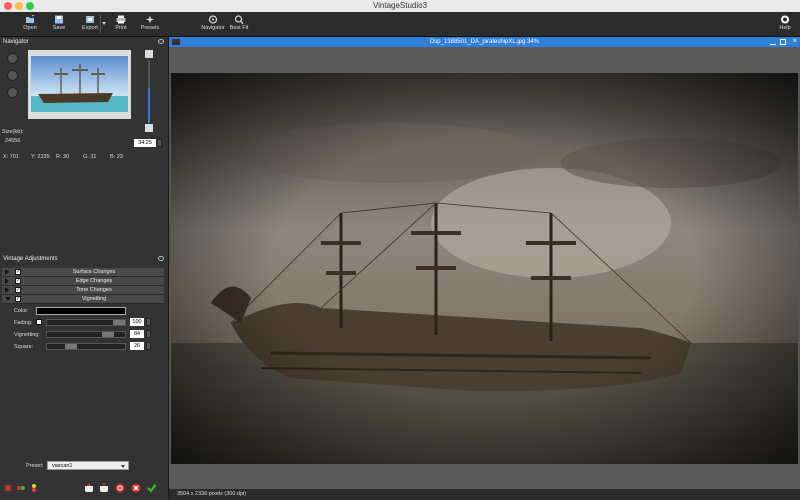 Image resolution: width=800 pixels, height=500 pixels. What do you see at coordinates (59, 24) in the screenshot?
I see `save-button: Save` at bounding box center [59, 24].